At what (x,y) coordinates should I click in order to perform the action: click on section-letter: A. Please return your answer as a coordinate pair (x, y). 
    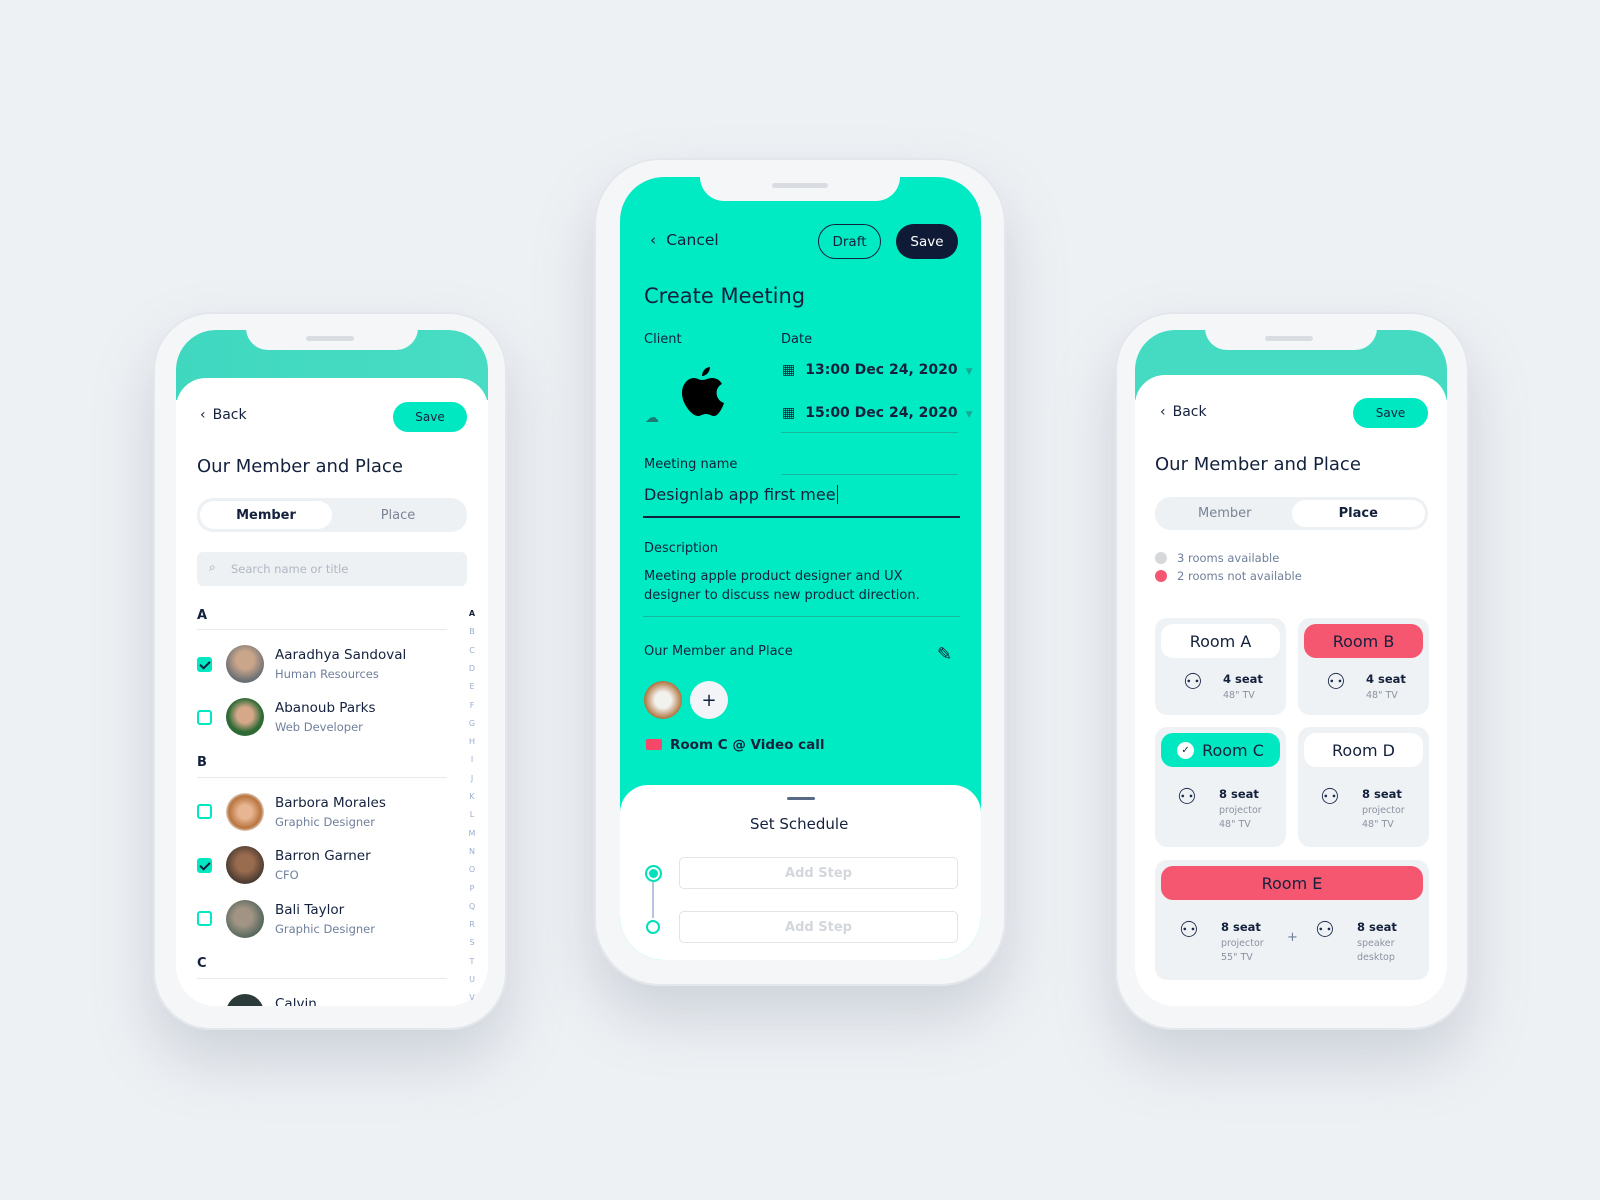
    Looking at the image, I should click on (202, 615).